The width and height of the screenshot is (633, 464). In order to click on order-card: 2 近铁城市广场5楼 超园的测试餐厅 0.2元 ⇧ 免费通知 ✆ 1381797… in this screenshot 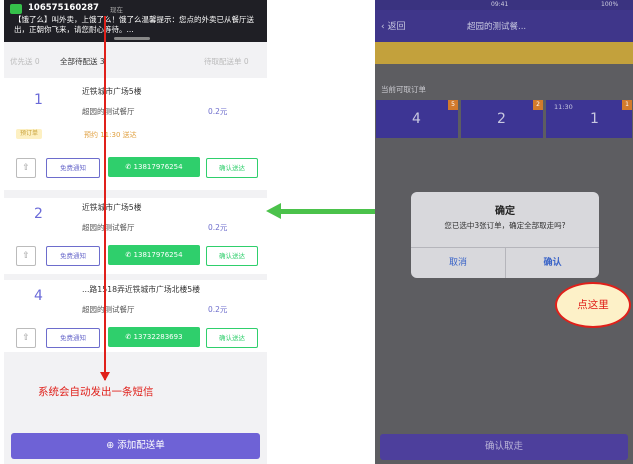, I will do `click(135, 236)`.